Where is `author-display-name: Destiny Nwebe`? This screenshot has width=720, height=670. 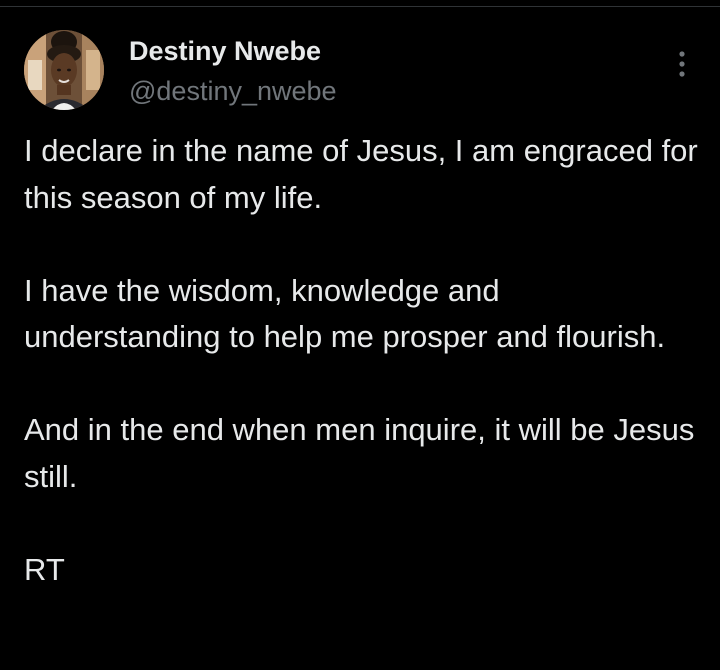
author-display-name: Destiny Nwebe is located at coordinates (233, 51).